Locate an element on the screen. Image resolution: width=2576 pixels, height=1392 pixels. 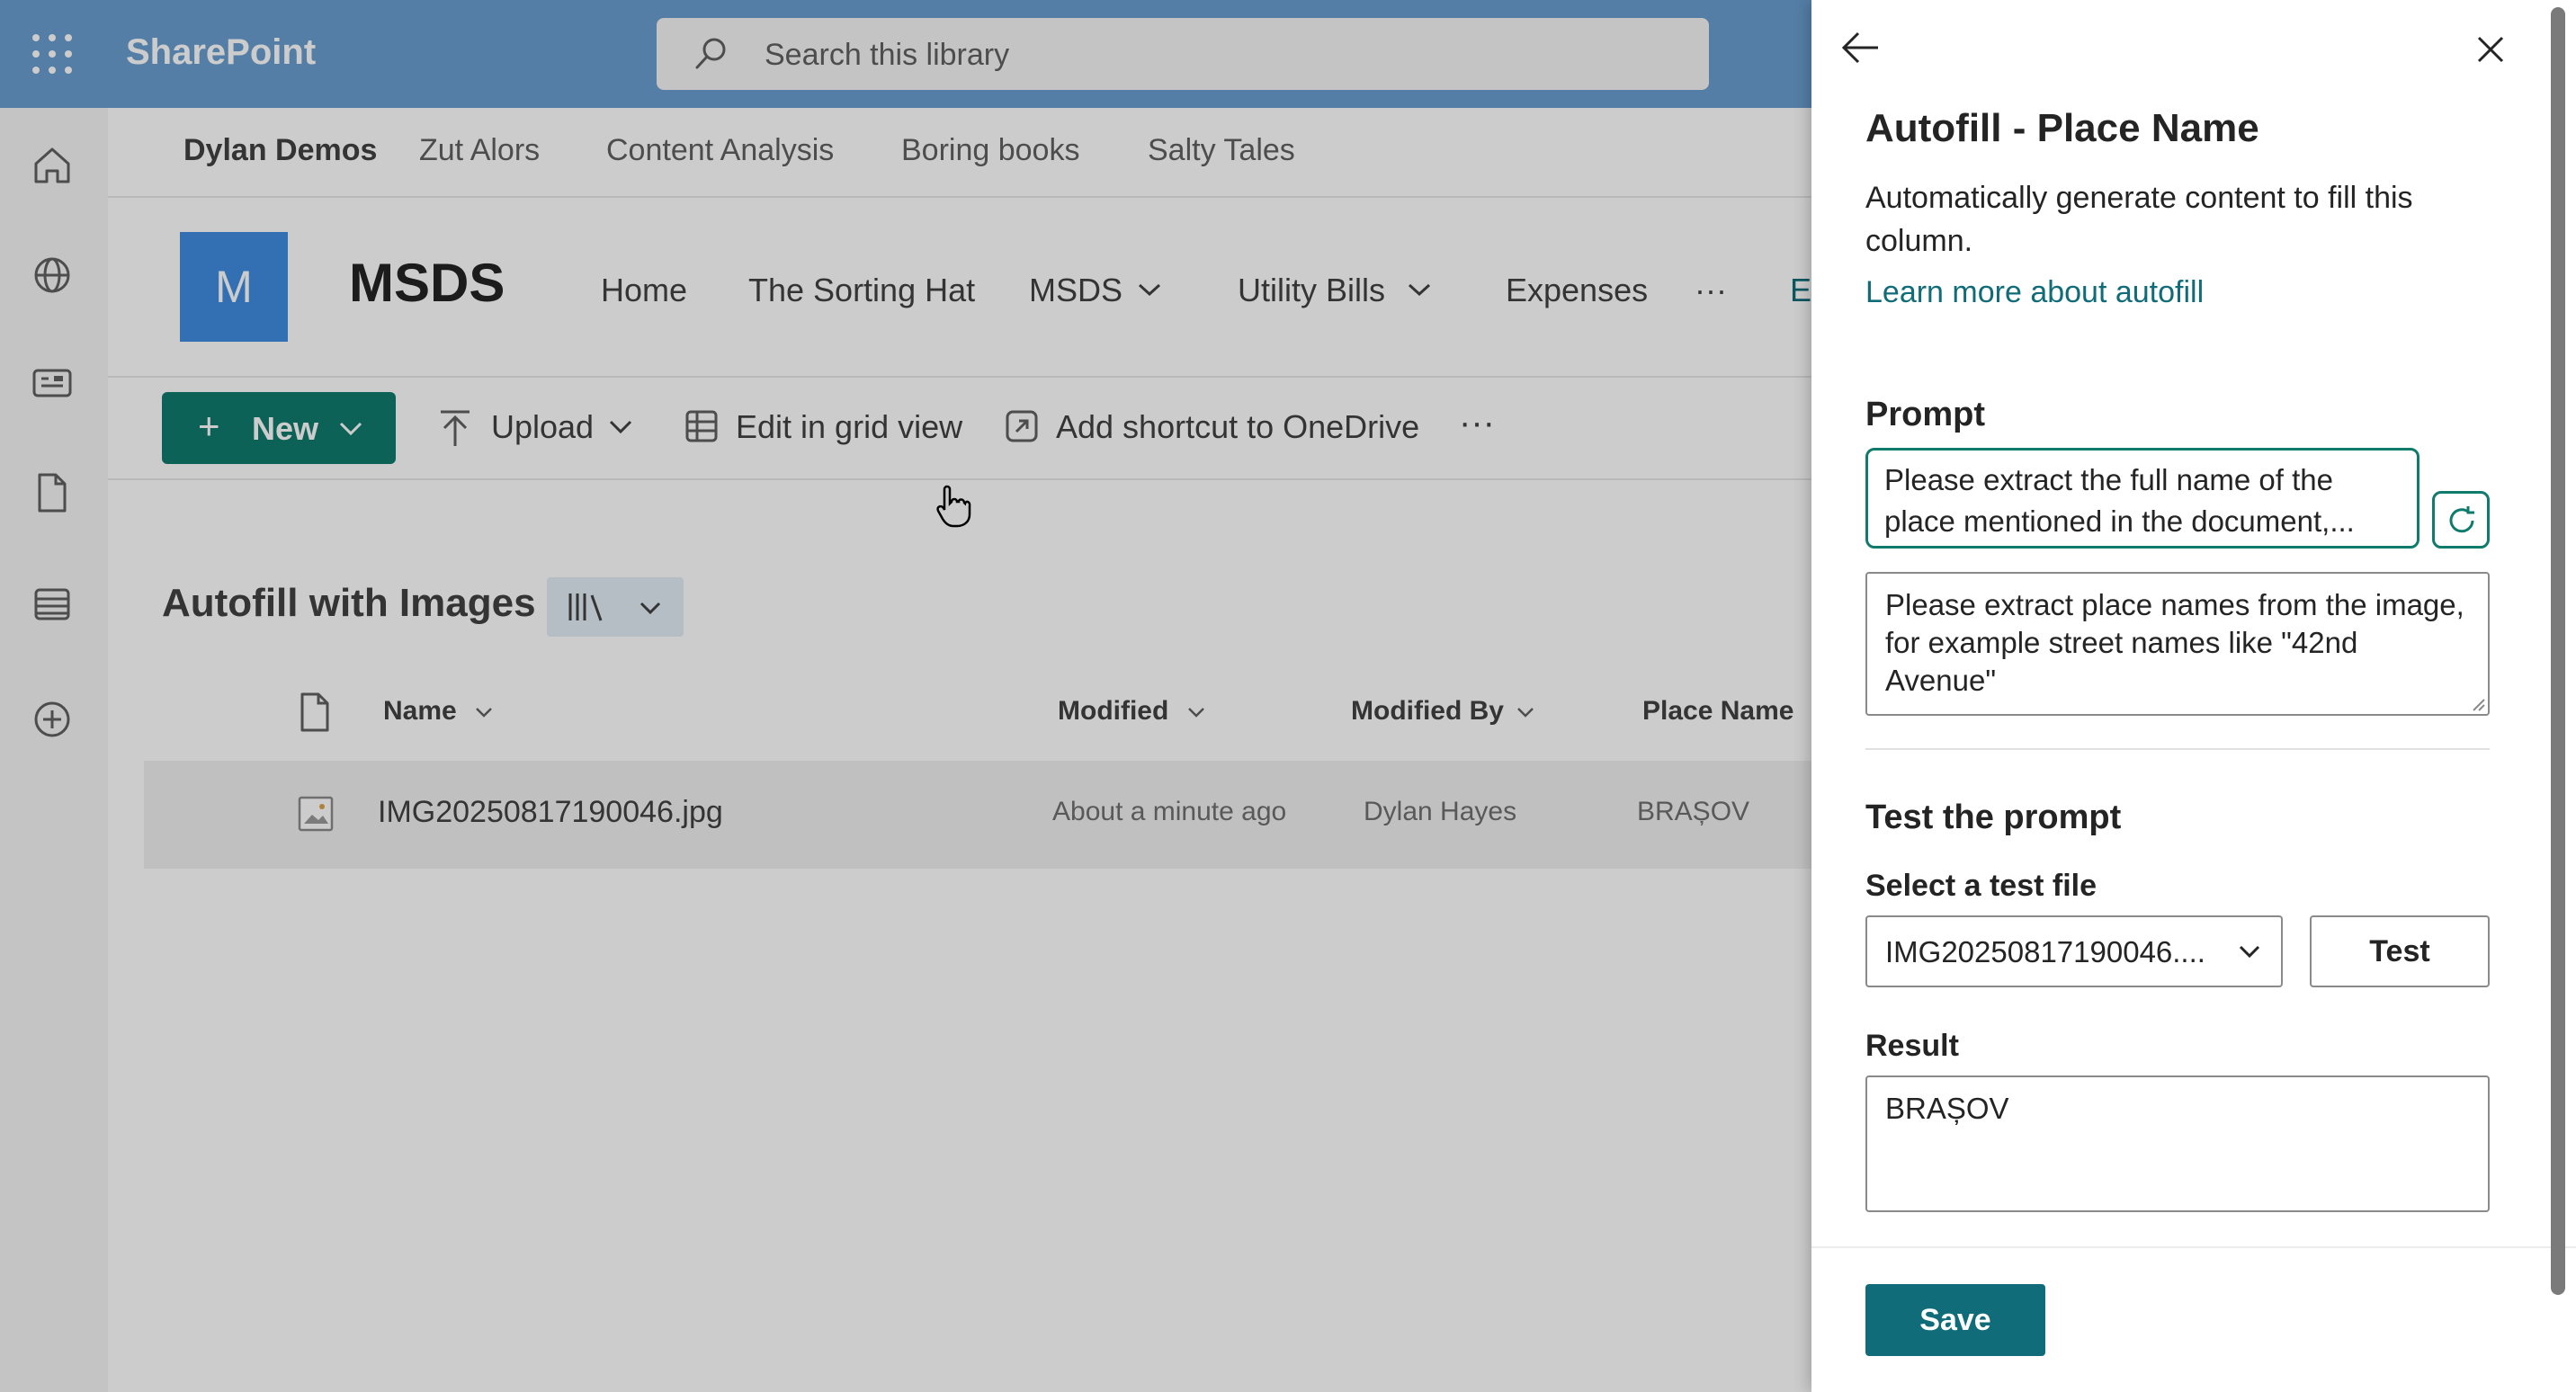
test-button: Test is located at coordinates (2400, 951).